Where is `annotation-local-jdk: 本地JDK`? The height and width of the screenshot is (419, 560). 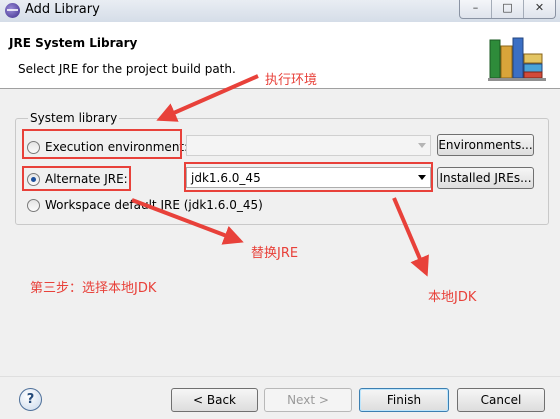 annotation-local-jdk: 本地JDK is located at coordinates (452, 297).